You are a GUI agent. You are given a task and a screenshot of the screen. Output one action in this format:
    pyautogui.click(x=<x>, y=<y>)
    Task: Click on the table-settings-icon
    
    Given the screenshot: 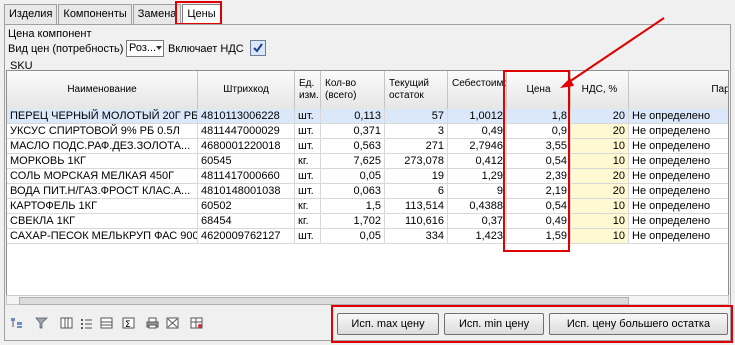 What is the action you would take?
    pyautogui.click(x=196, y=323)
    